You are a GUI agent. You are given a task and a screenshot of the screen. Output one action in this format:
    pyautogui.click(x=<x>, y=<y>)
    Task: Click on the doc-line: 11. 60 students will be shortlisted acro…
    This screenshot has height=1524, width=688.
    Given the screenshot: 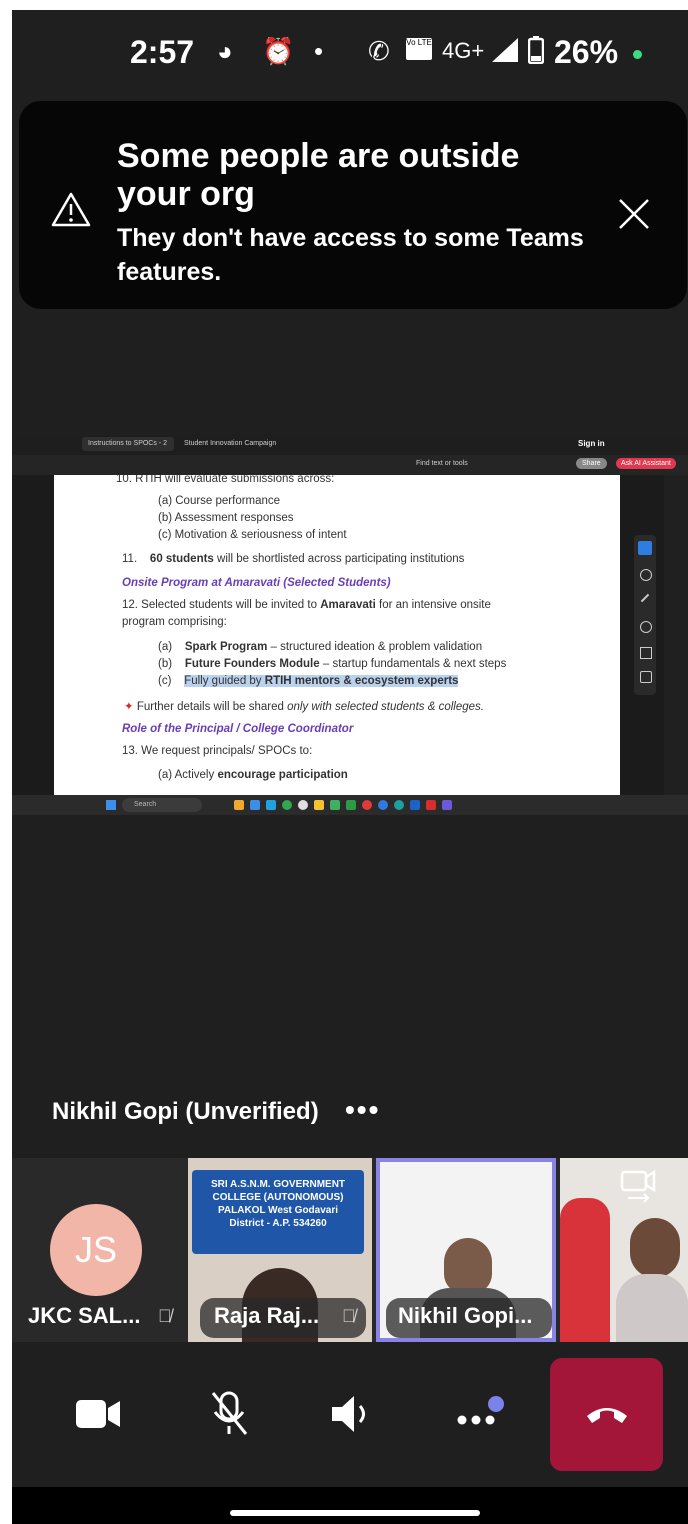 What is the action you would take?
    pyautogui.click(x=293, y=559)
    